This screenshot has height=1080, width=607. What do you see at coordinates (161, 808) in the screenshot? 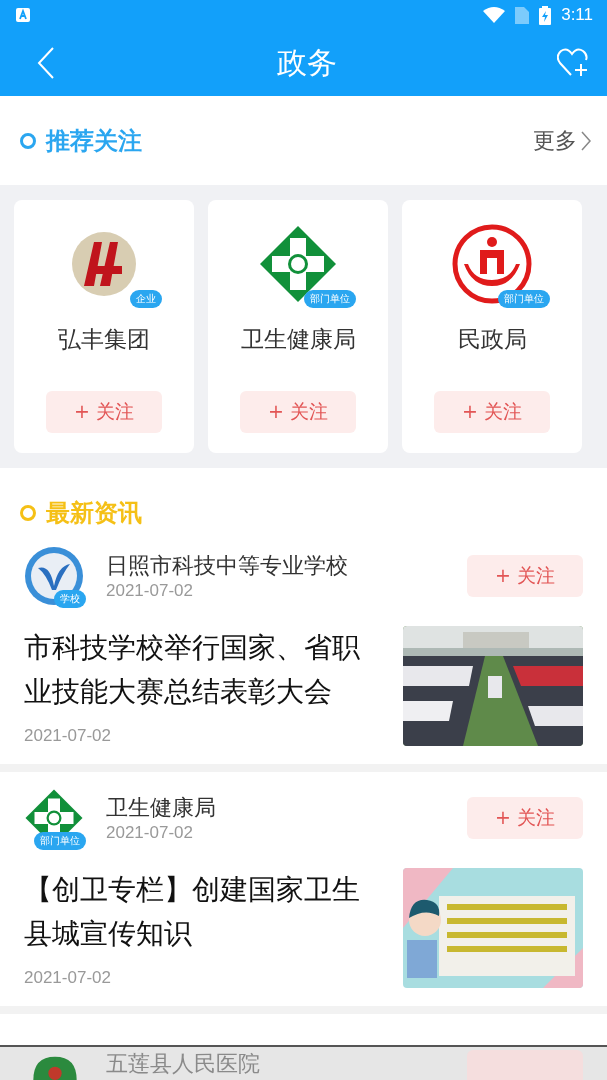
I see `source-name: 卫生健康局` at bounding box center [161, 808].